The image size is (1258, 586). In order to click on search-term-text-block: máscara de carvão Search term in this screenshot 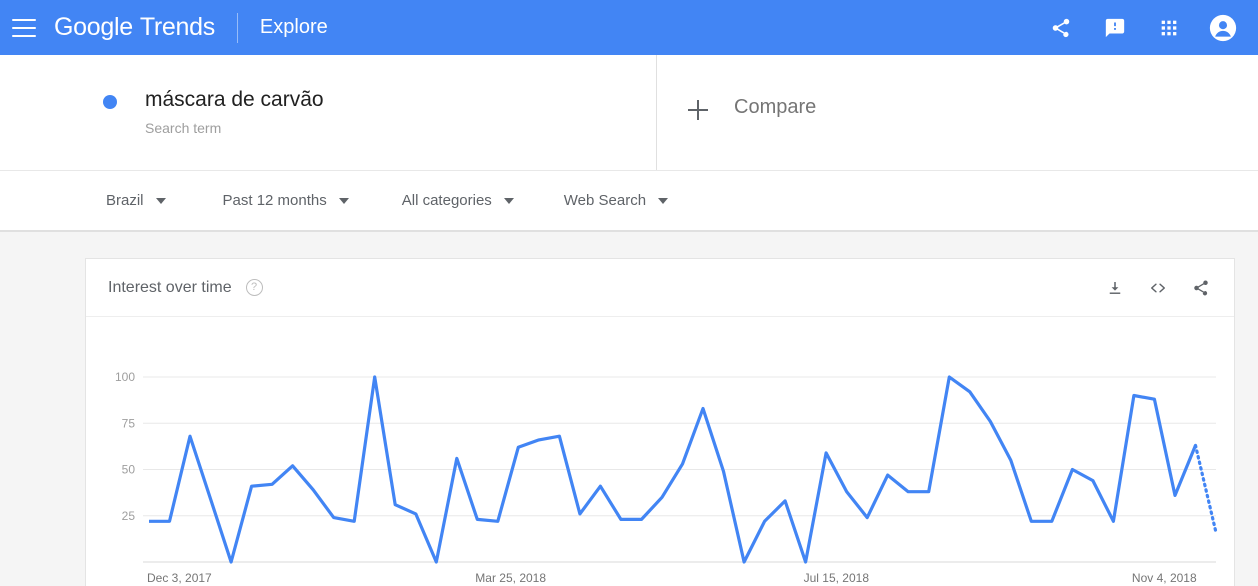, I will do `click(234, 112)`.